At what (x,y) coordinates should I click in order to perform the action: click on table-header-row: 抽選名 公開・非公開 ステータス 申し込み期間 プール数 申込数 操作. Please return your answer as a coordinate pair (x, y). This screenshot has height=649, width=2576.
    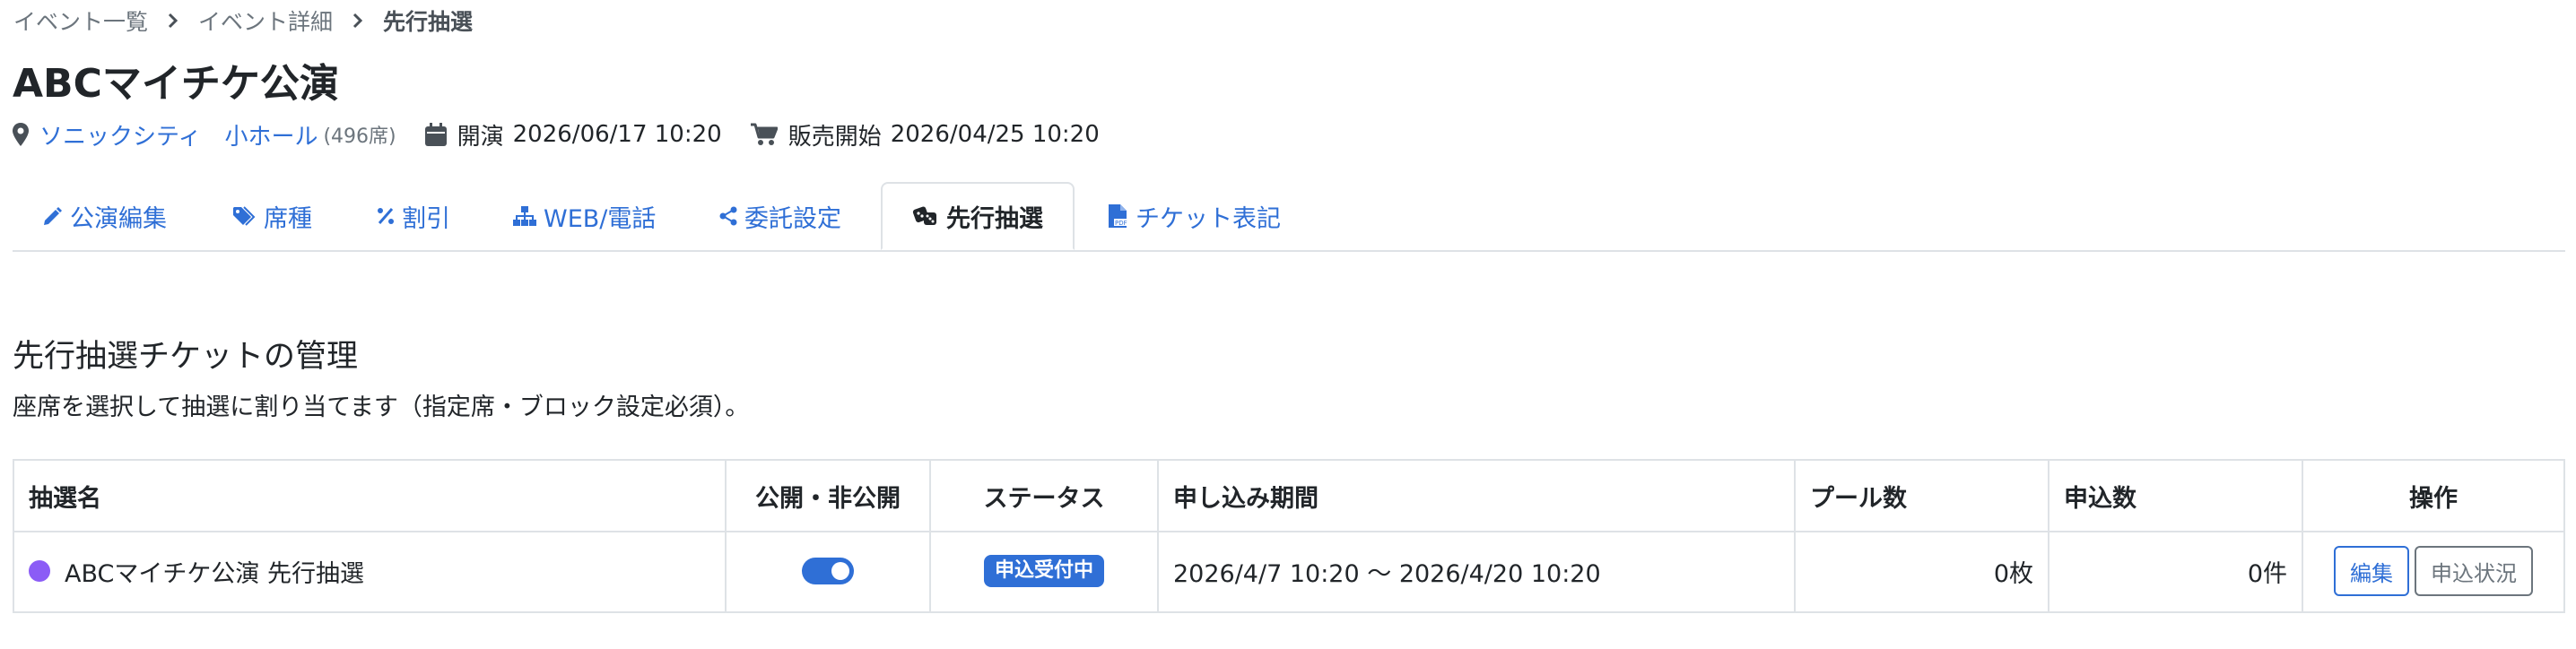
    Looking at the image, I should click on (1288, 496).